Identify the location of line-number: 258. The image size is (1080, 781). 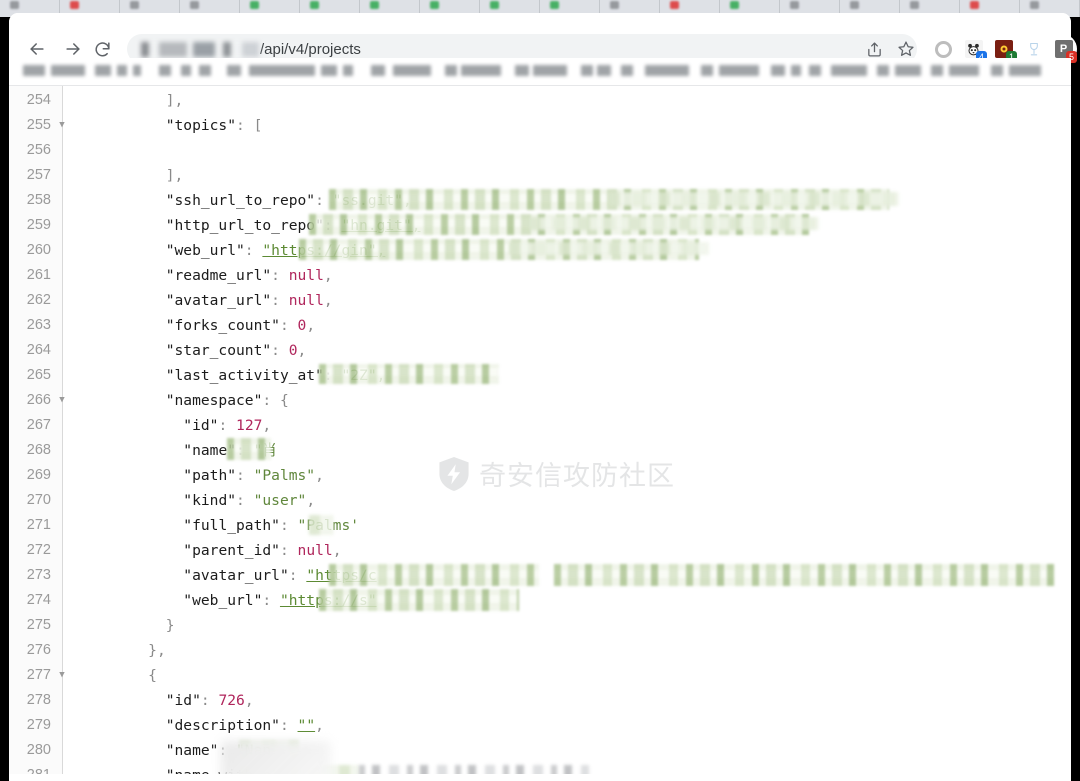
(38, 200).